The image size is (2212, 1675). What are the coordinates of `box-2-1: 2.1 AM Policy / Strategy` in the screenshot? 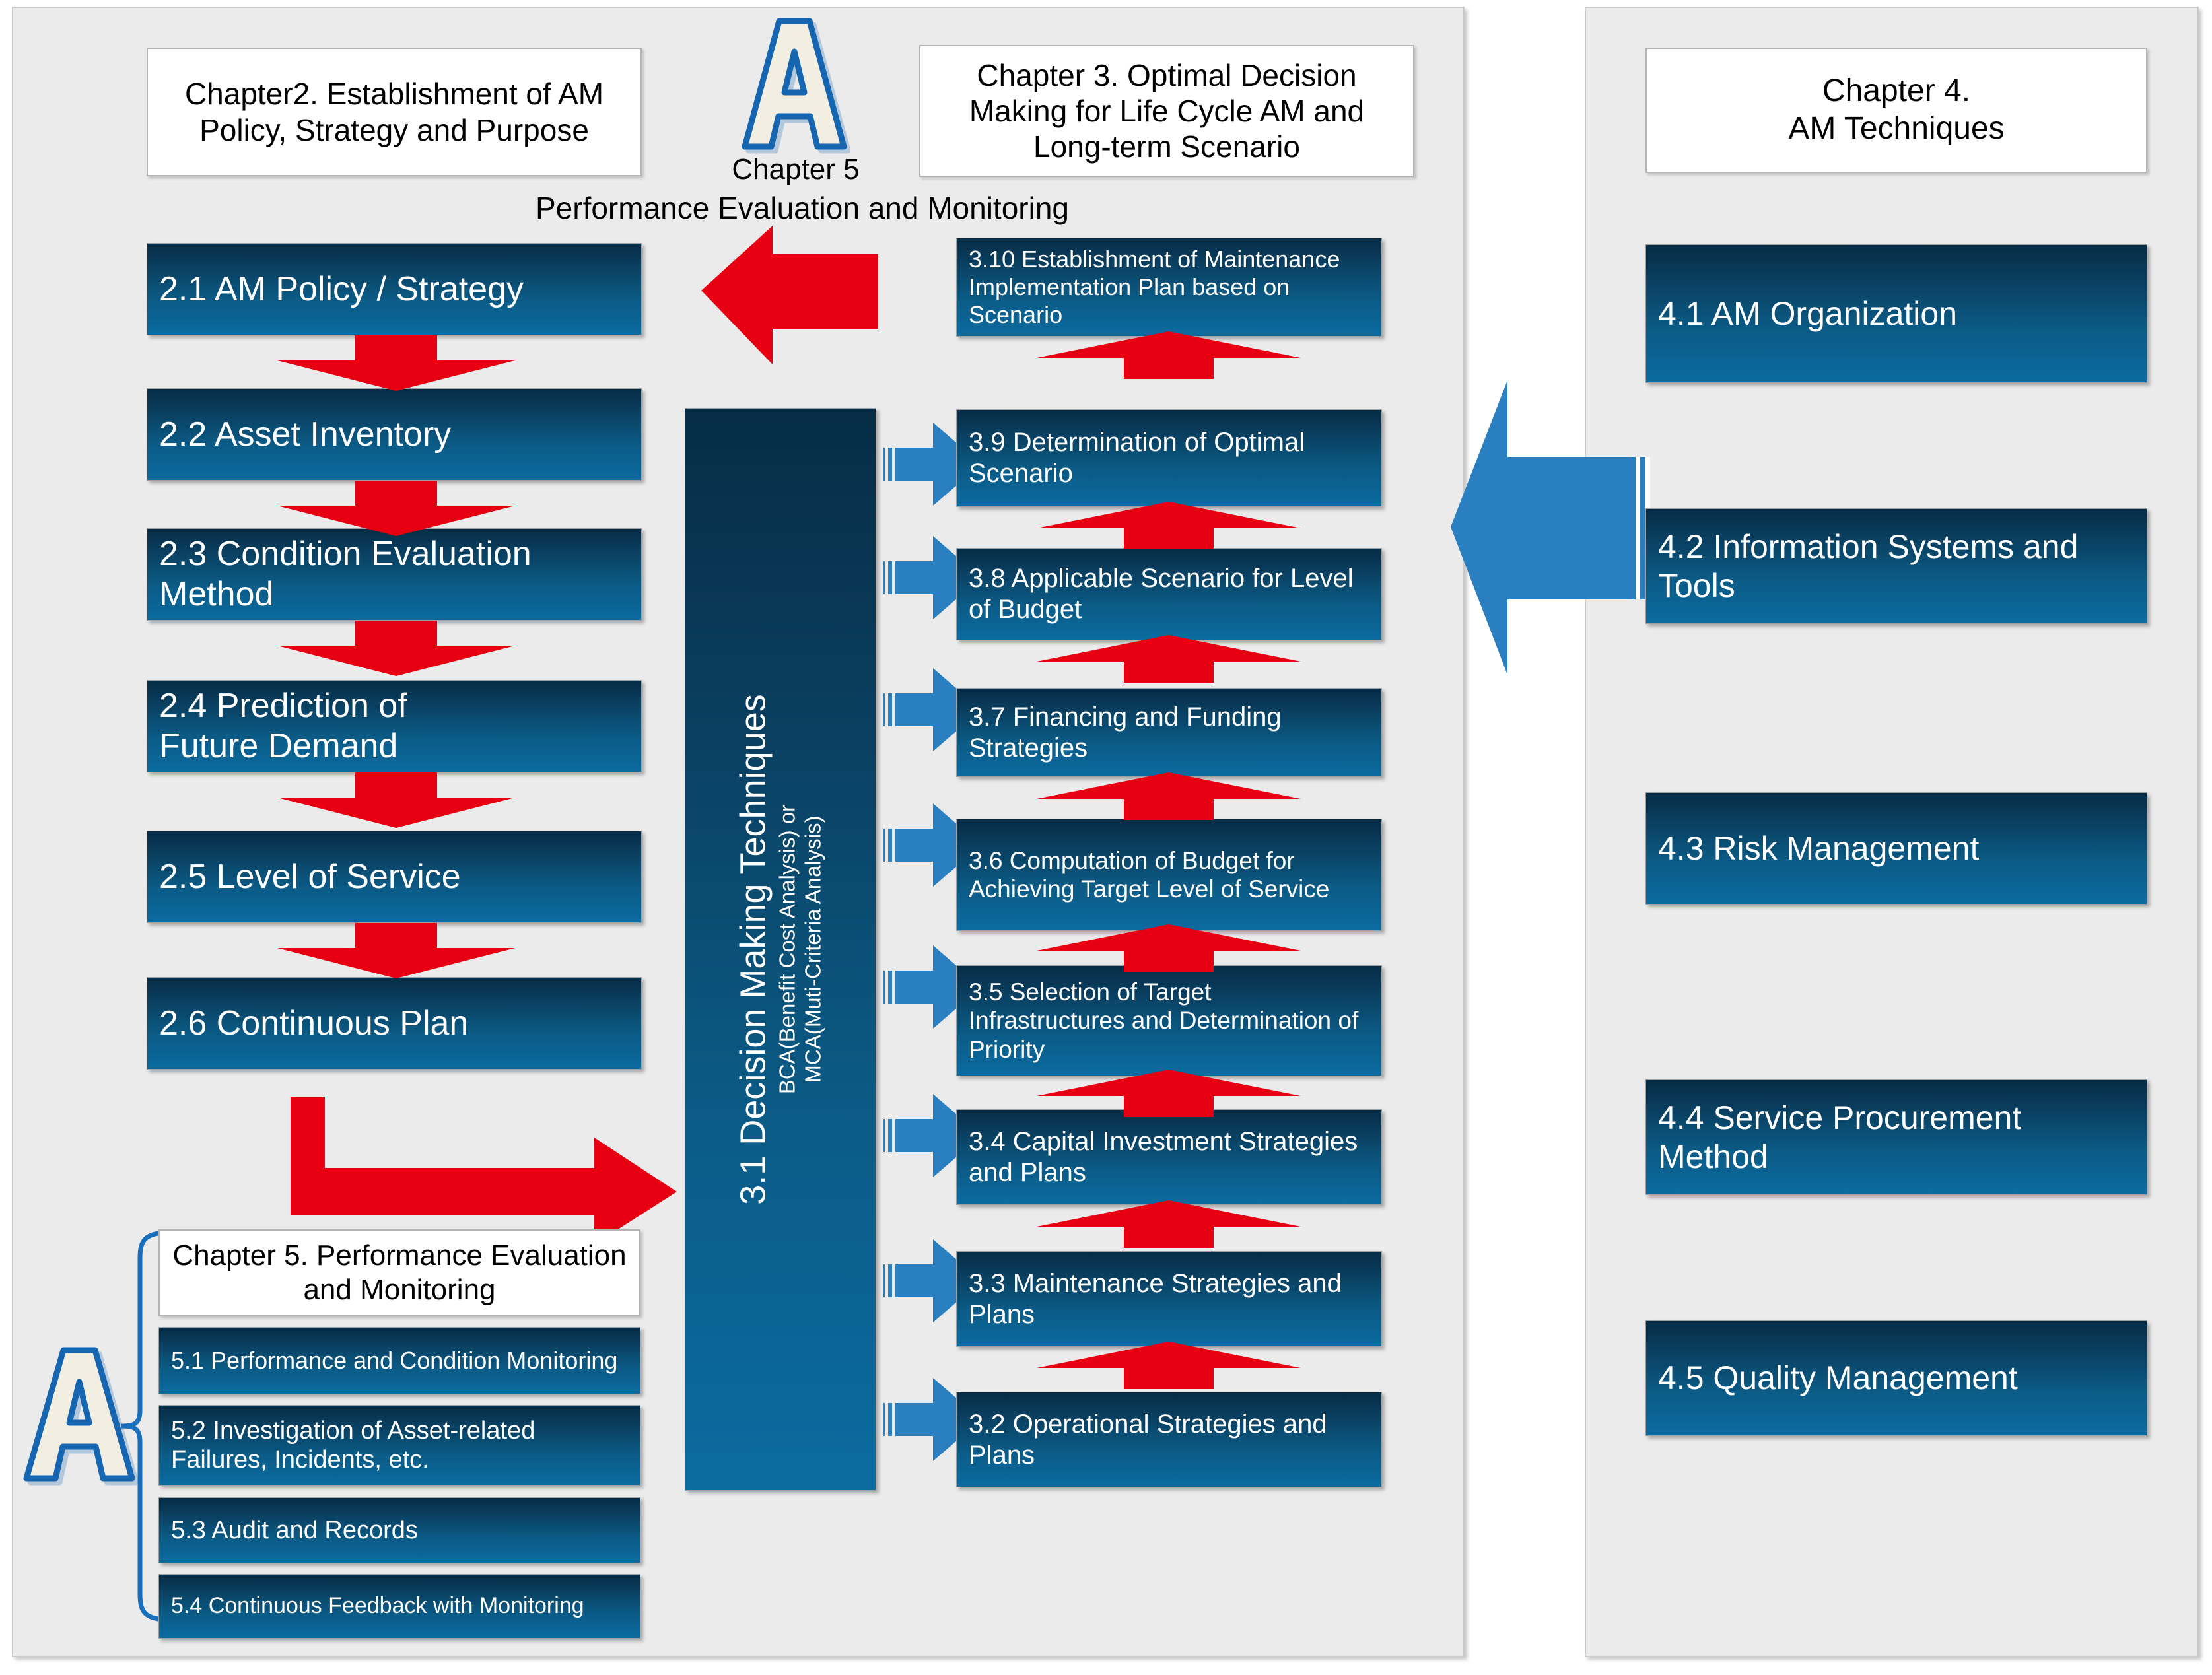 It's located at (395, 289).